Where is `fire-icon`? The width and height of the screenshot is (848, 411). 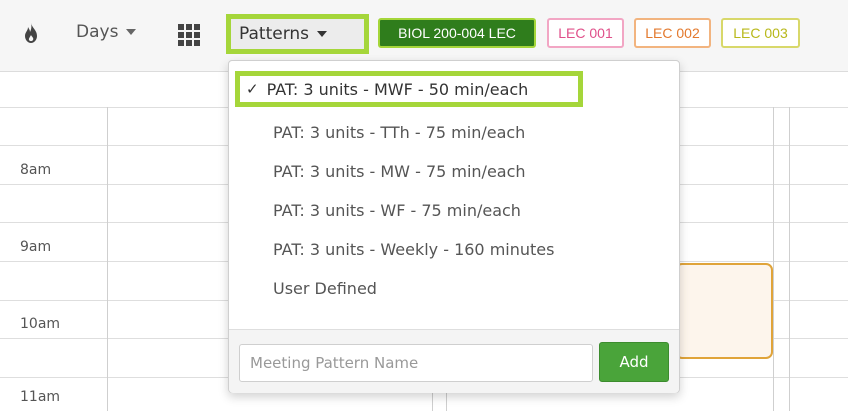
fire-icon is located at coordinates (31, 33).